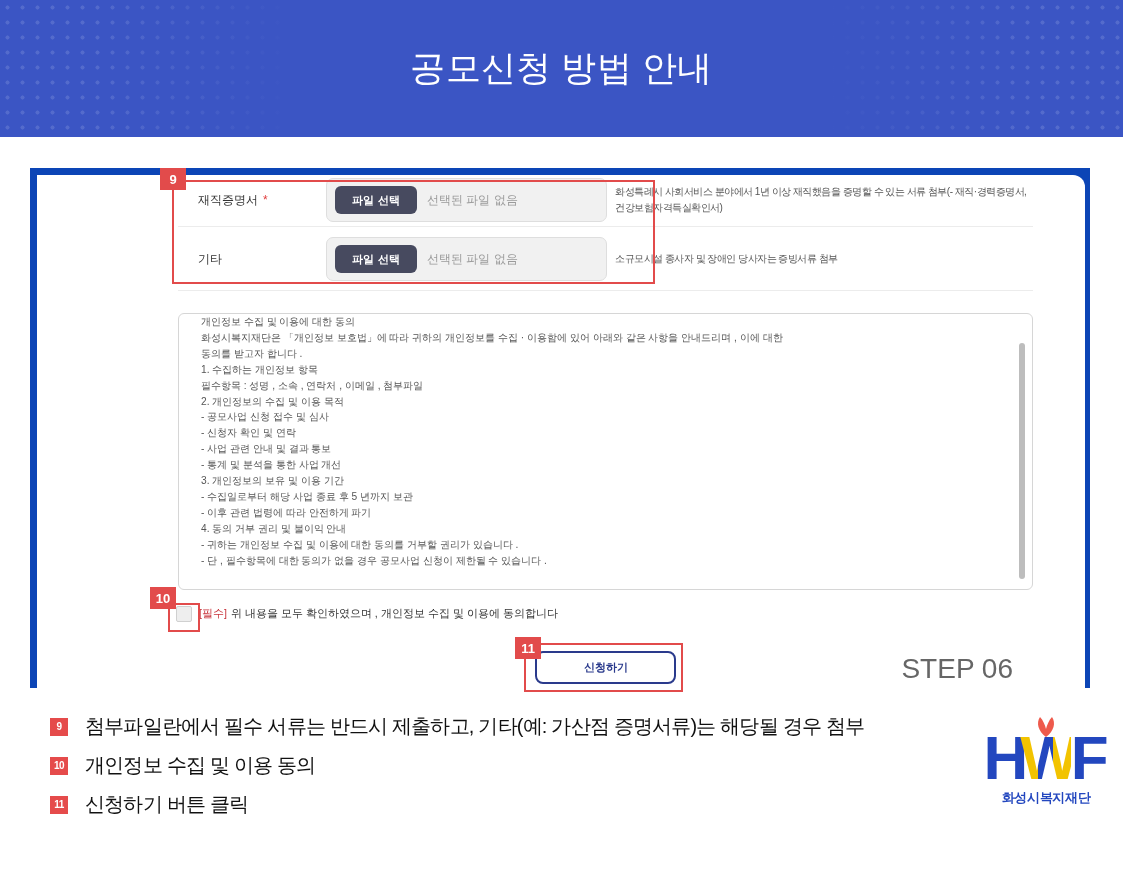 This screenshot has height=869, width=1123. I want to click on step-label: STEP 06, so click(957, 669).